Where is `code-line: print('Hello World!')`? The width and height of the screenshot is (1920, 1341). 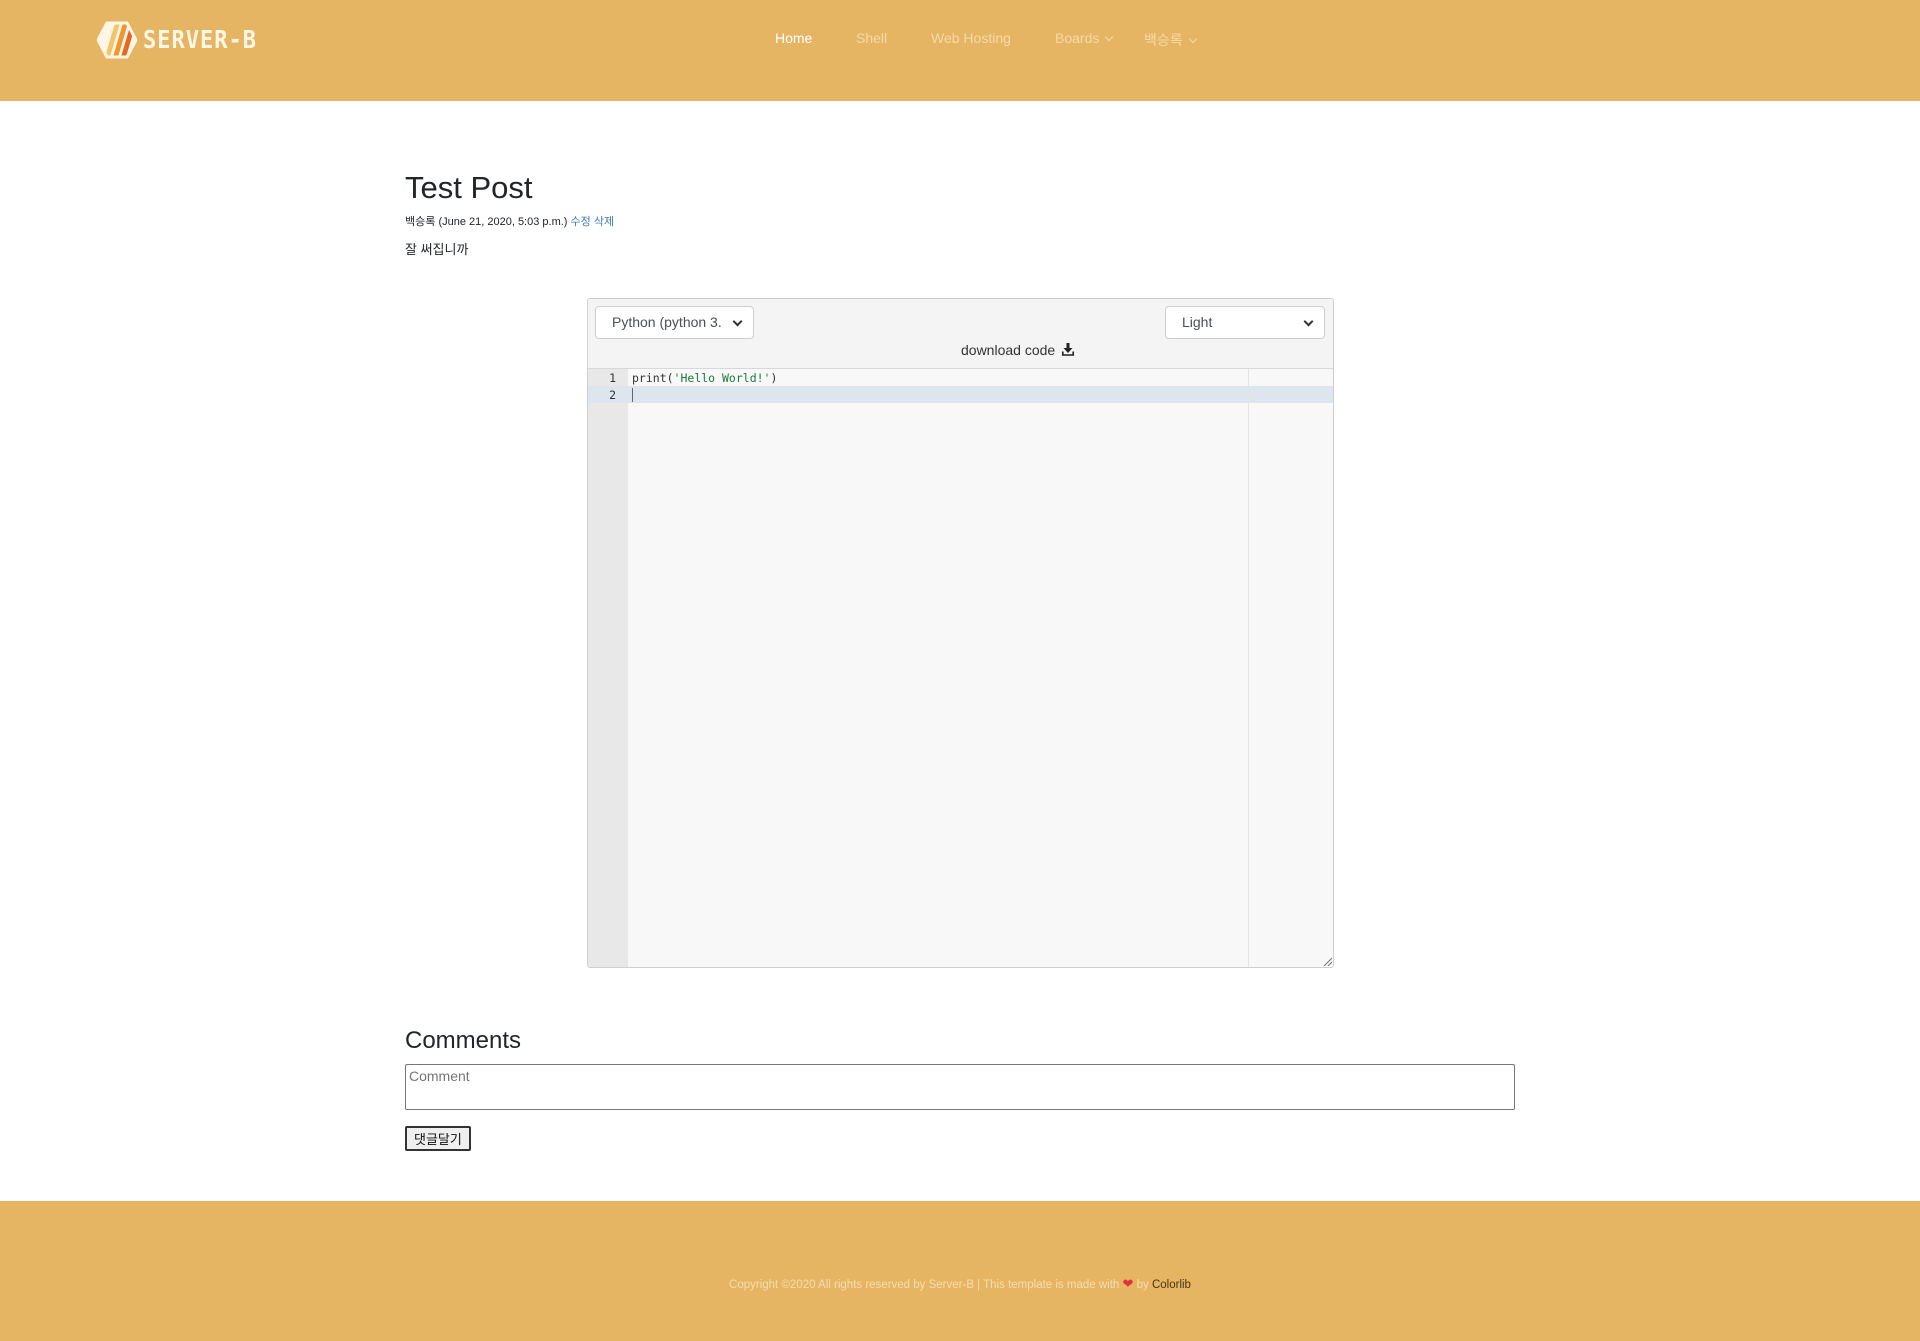
code-line: print('Hello World!') is located at coordinates (704, 378).